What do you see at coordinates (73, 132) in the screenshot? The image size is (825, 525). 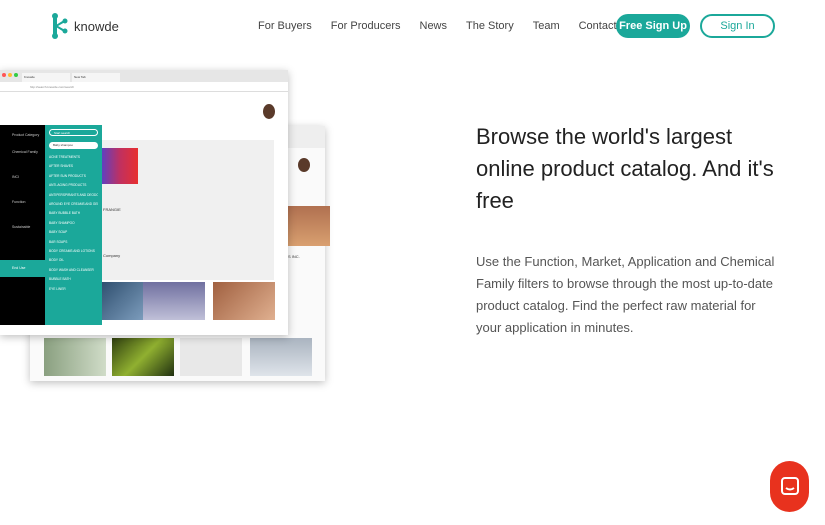 I see `search-input: Start search` at bounding box center [73, 132].